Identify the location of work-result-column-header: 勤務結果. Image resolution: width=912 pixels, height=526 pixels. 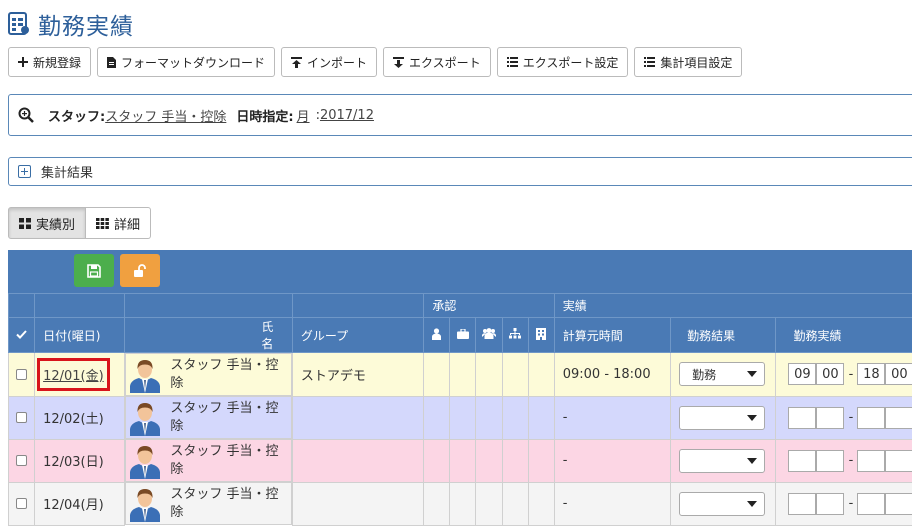
(723, 335).